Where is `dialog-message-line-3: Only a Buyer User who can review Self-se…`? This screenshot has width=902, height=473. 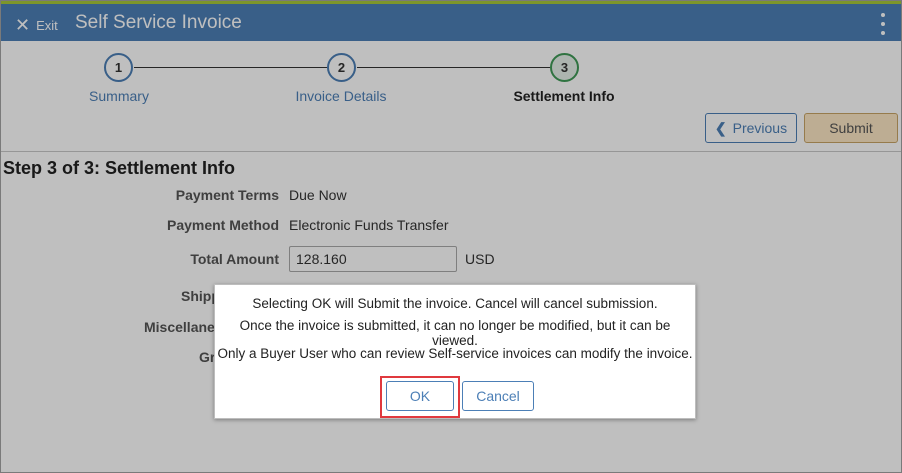 dialog-message-line-3: Only a Buyer User who can review Self-se… is located at coordinates (455, 353).